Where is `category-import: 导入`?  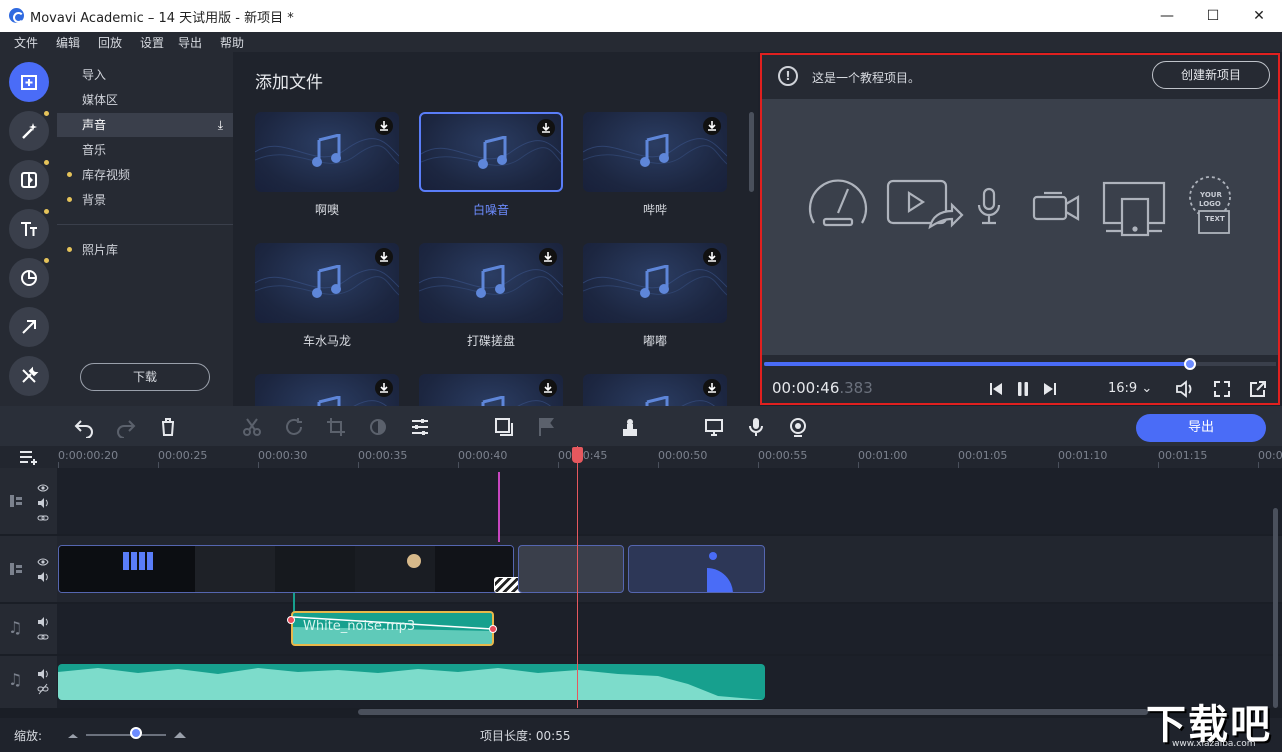
category-import: 导入 is located at coordinates (145, 75).